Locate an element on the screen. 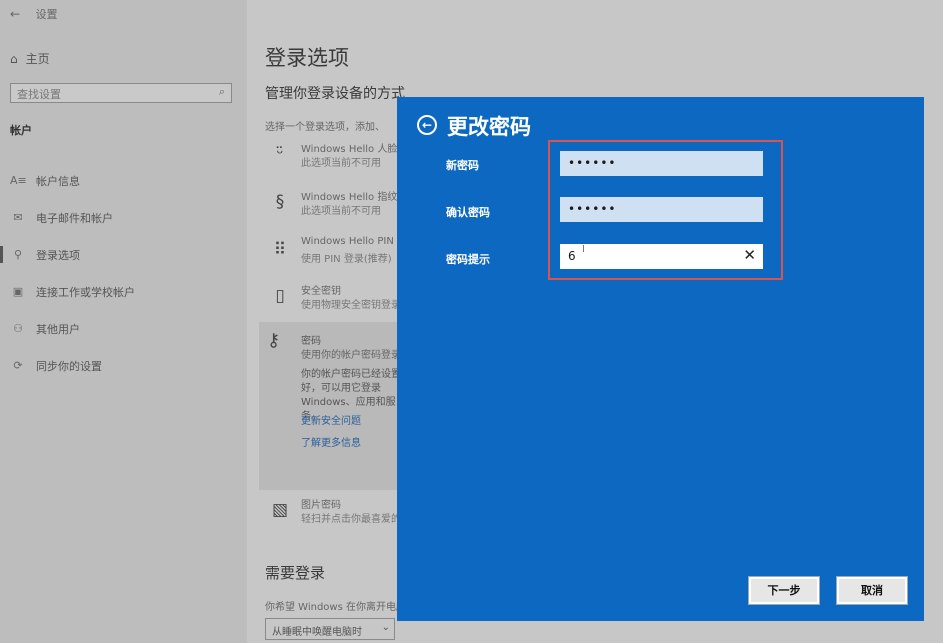 Image resolution: width=943 pixels, height=643 pixels. cancel-button: 取消 is located at coordinates (872, 590).